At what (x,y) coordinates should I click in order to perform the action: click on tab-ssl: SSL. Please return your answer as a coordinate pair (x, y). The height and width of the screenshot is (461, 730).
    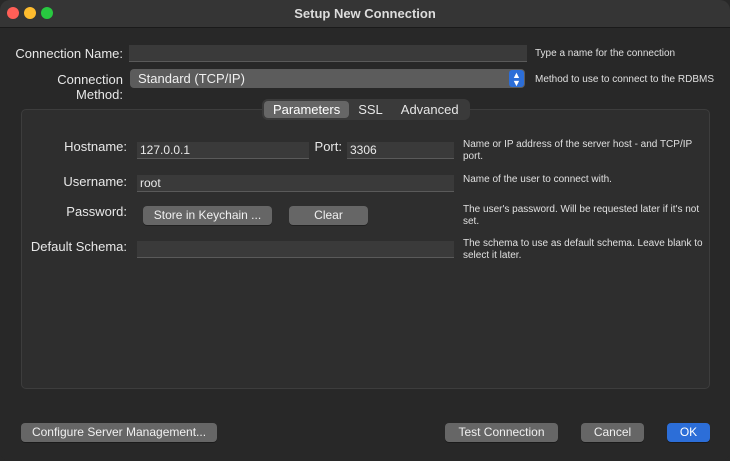
    Looking at the image, I should click on (370, 109).